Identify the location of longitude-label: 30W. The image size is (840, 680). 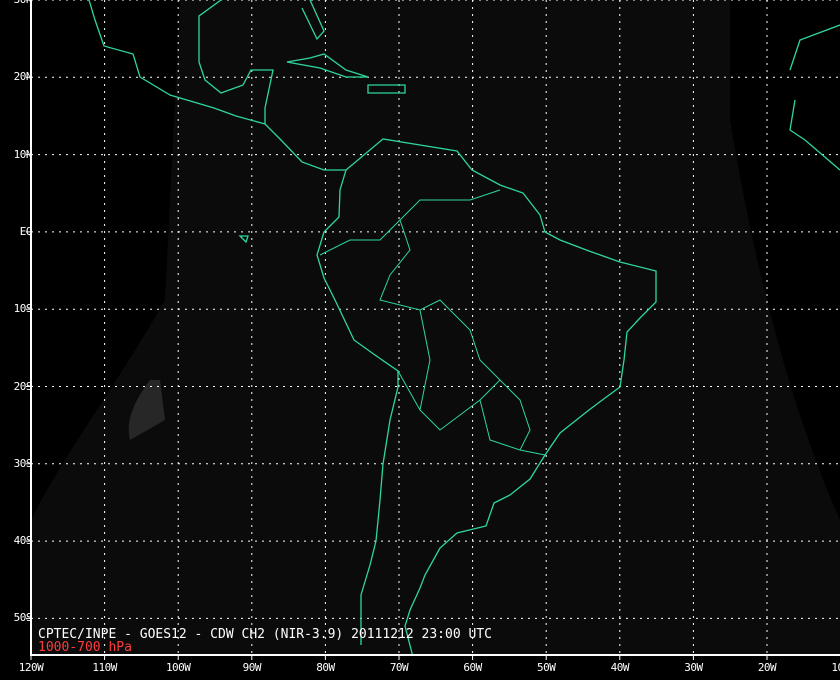
(693, 667).